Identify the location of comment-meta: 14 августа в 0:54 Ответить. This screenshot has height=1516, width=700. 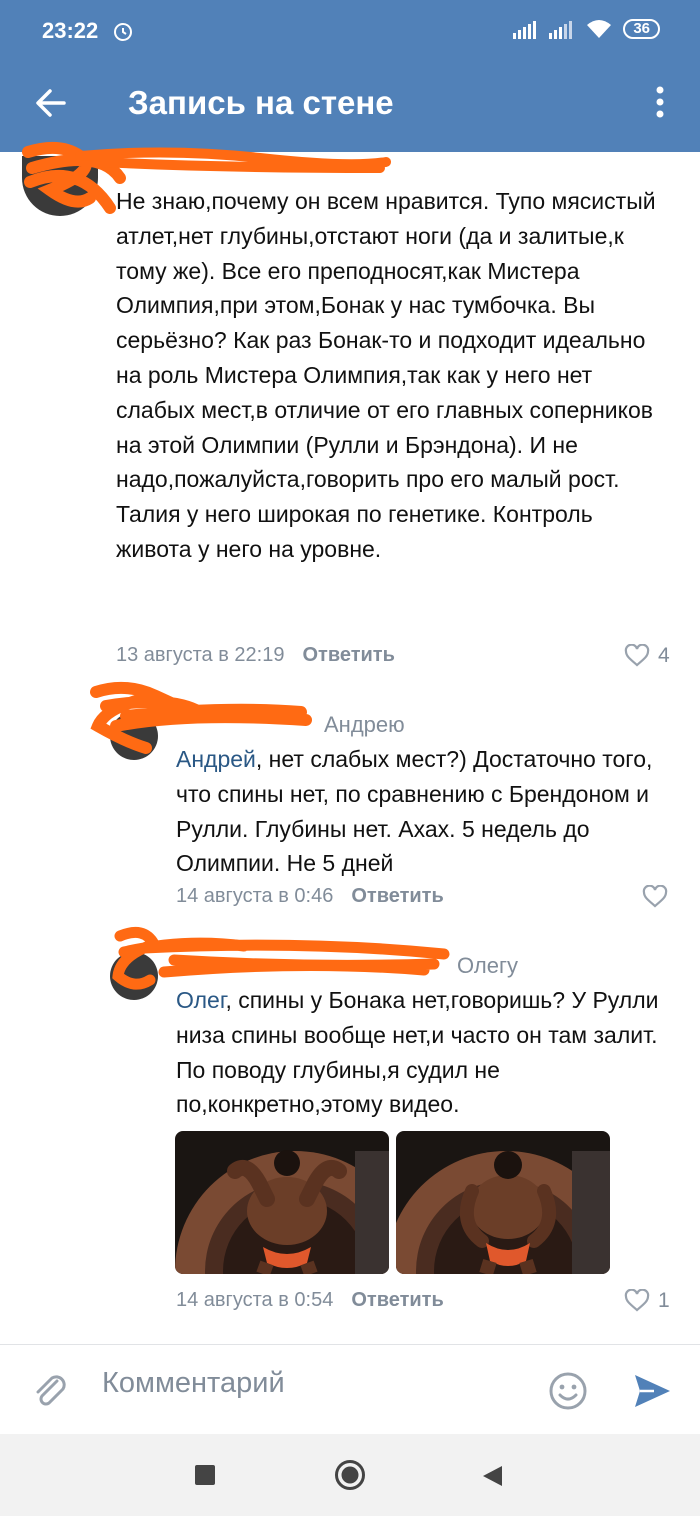
(310, 1300).